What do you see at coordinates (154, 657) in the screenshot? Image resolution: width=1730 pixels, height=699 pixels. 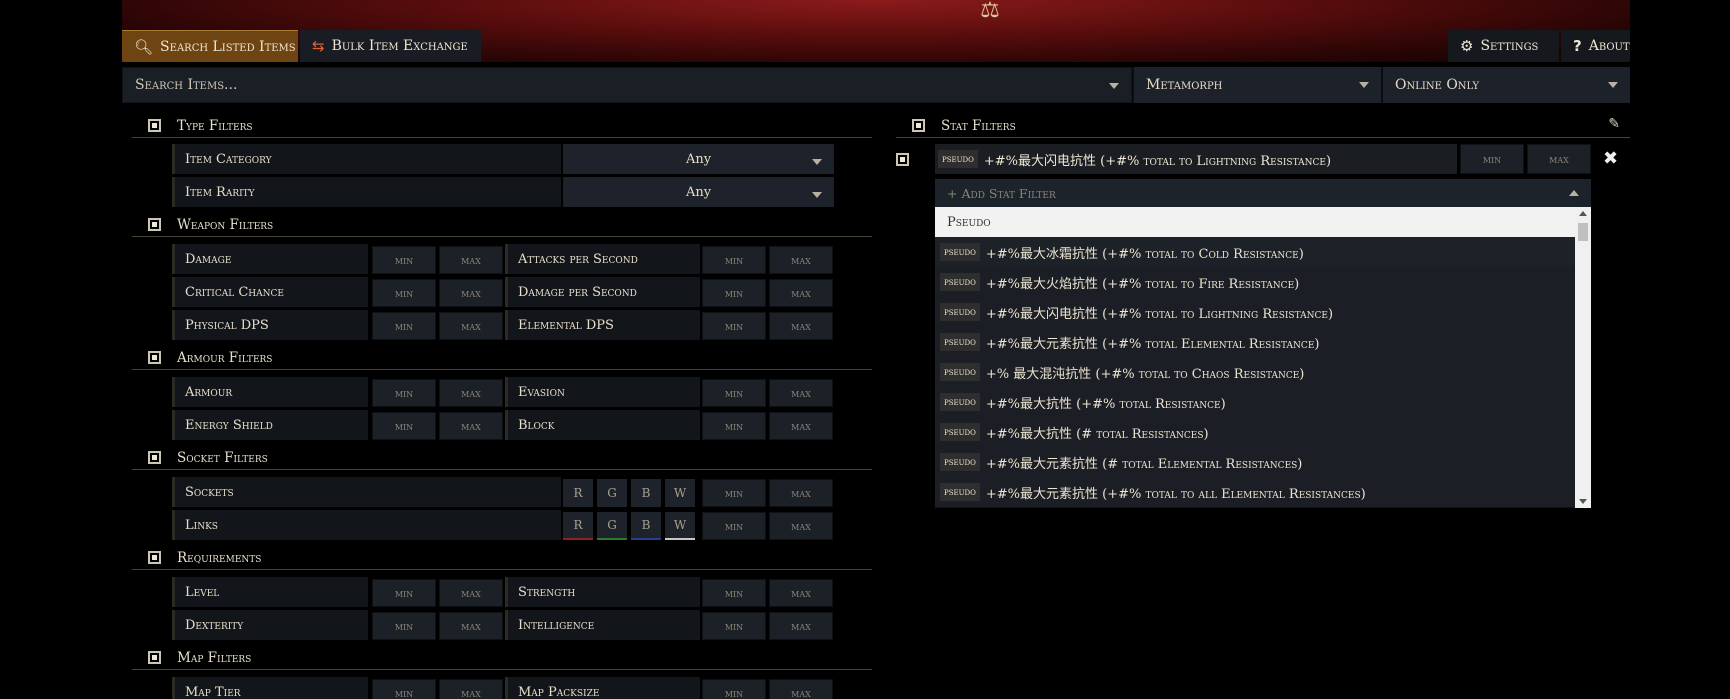 I see `map-filters-checkbox` at bounding box center [154, 657].